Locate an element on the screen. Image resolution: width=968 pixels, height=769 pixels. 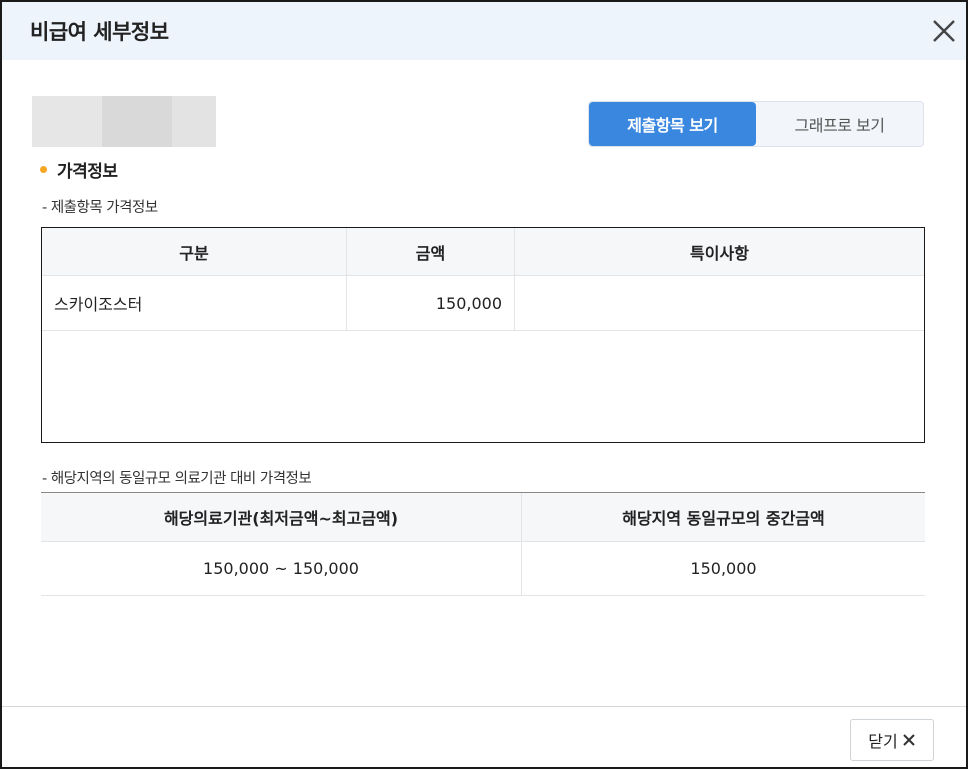
view-toggle: 제출항목 보기 그래프로 보기 is located at coordinates (756, 124).